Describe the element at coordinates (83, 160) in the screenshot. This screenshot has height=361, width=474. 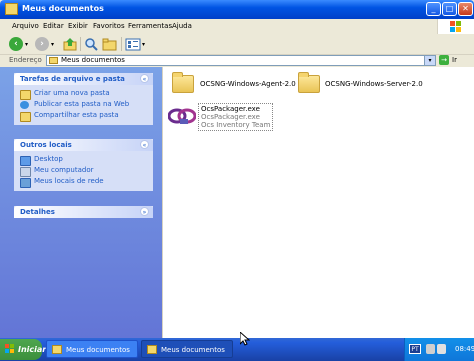
I see `link-desktop: Desktop` at that location.